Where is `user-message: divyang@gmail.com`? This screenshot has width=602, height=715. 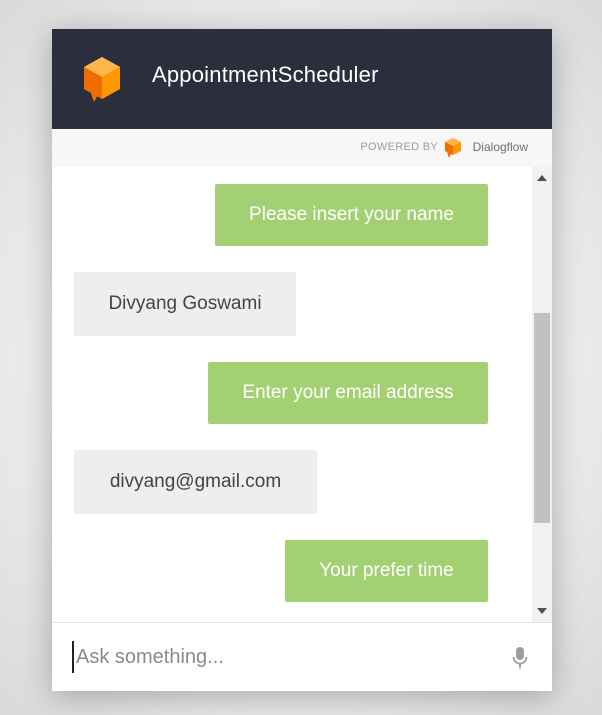
user-message: divyang@gmail.com is located at coordinates (195, 482).